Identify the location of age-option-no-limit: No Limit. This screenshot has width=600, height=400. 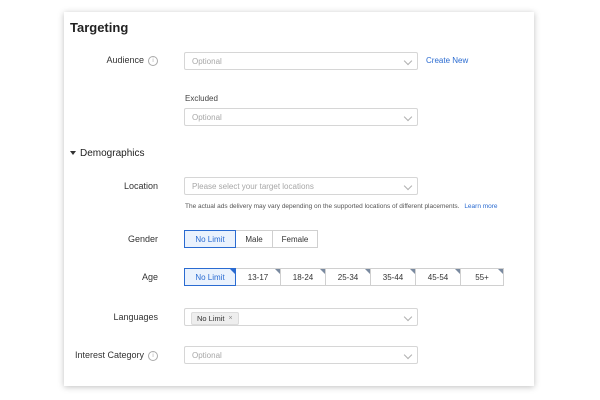
(210, 277).